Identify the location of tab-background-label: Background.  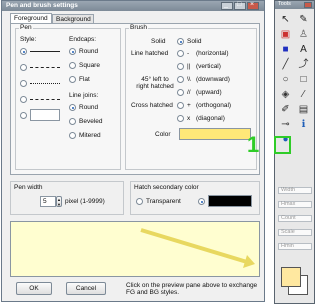
(73, 19).